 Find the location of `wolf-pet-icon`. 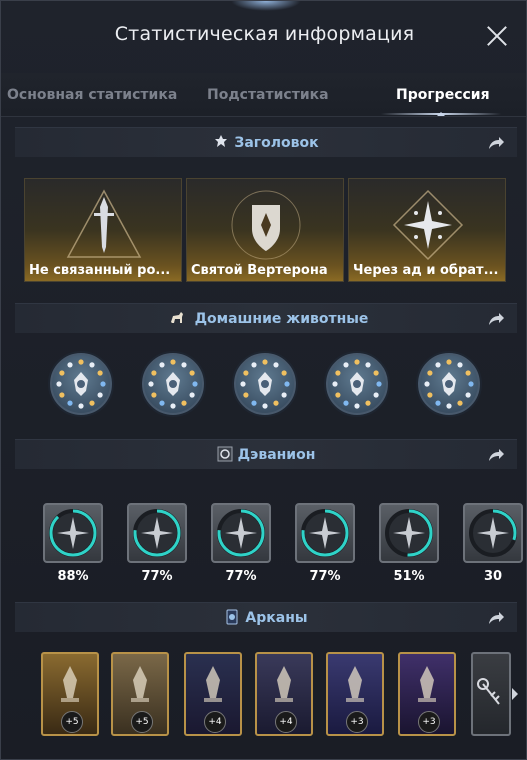

wolf-pet-icon is located at coordinates (173, 384).